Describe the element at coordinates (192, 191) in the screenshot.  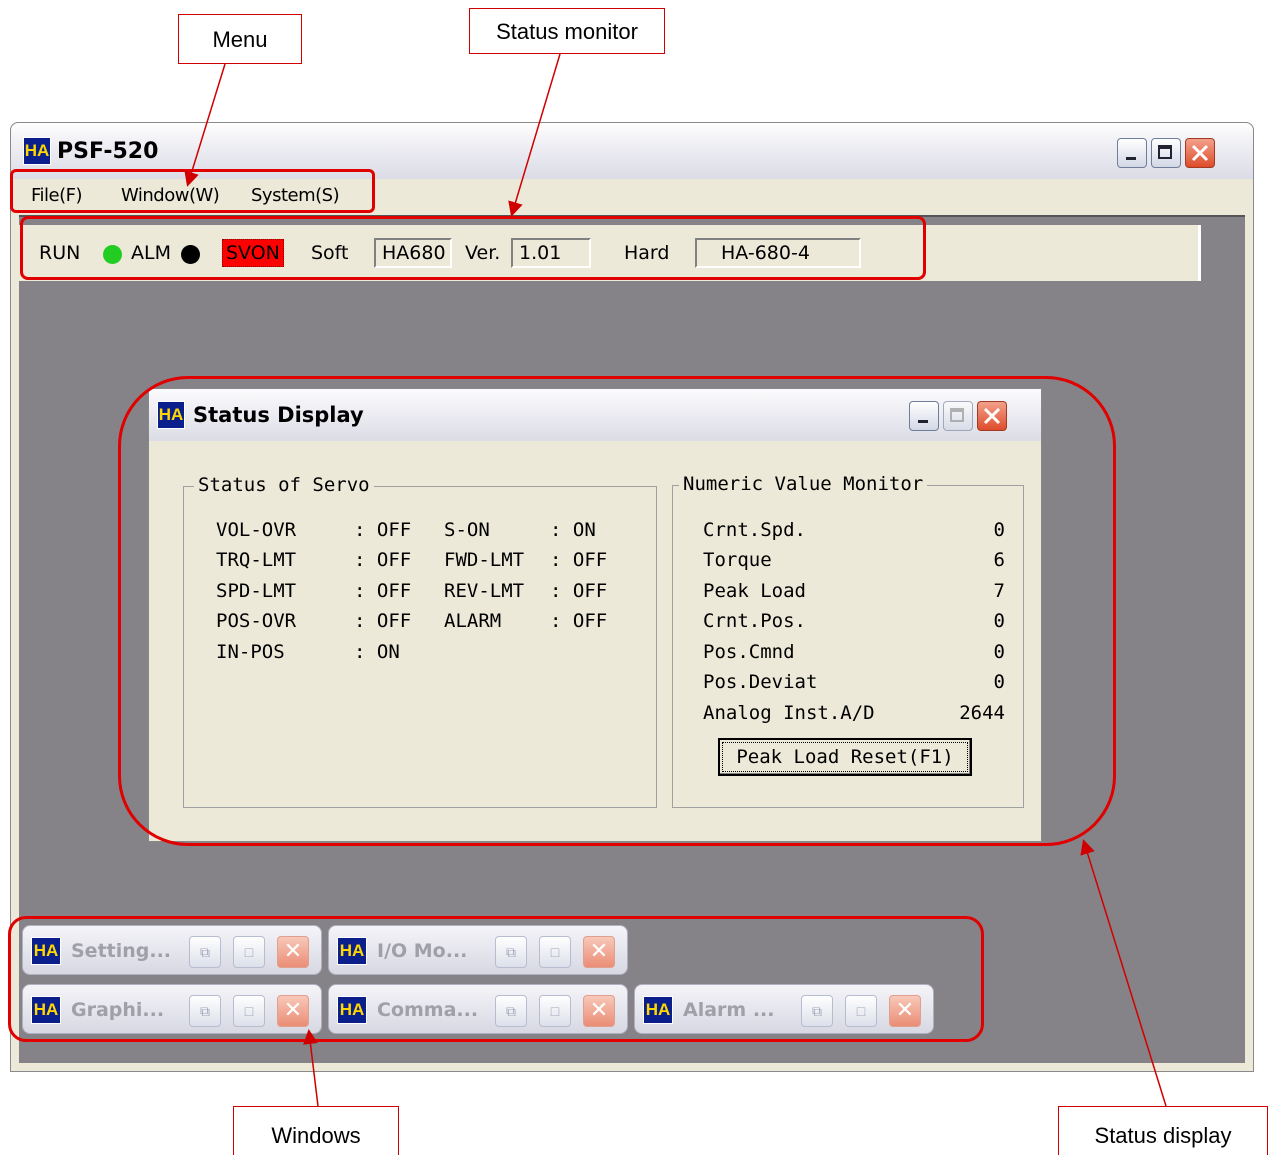
I see `highlight-menu` at that location.